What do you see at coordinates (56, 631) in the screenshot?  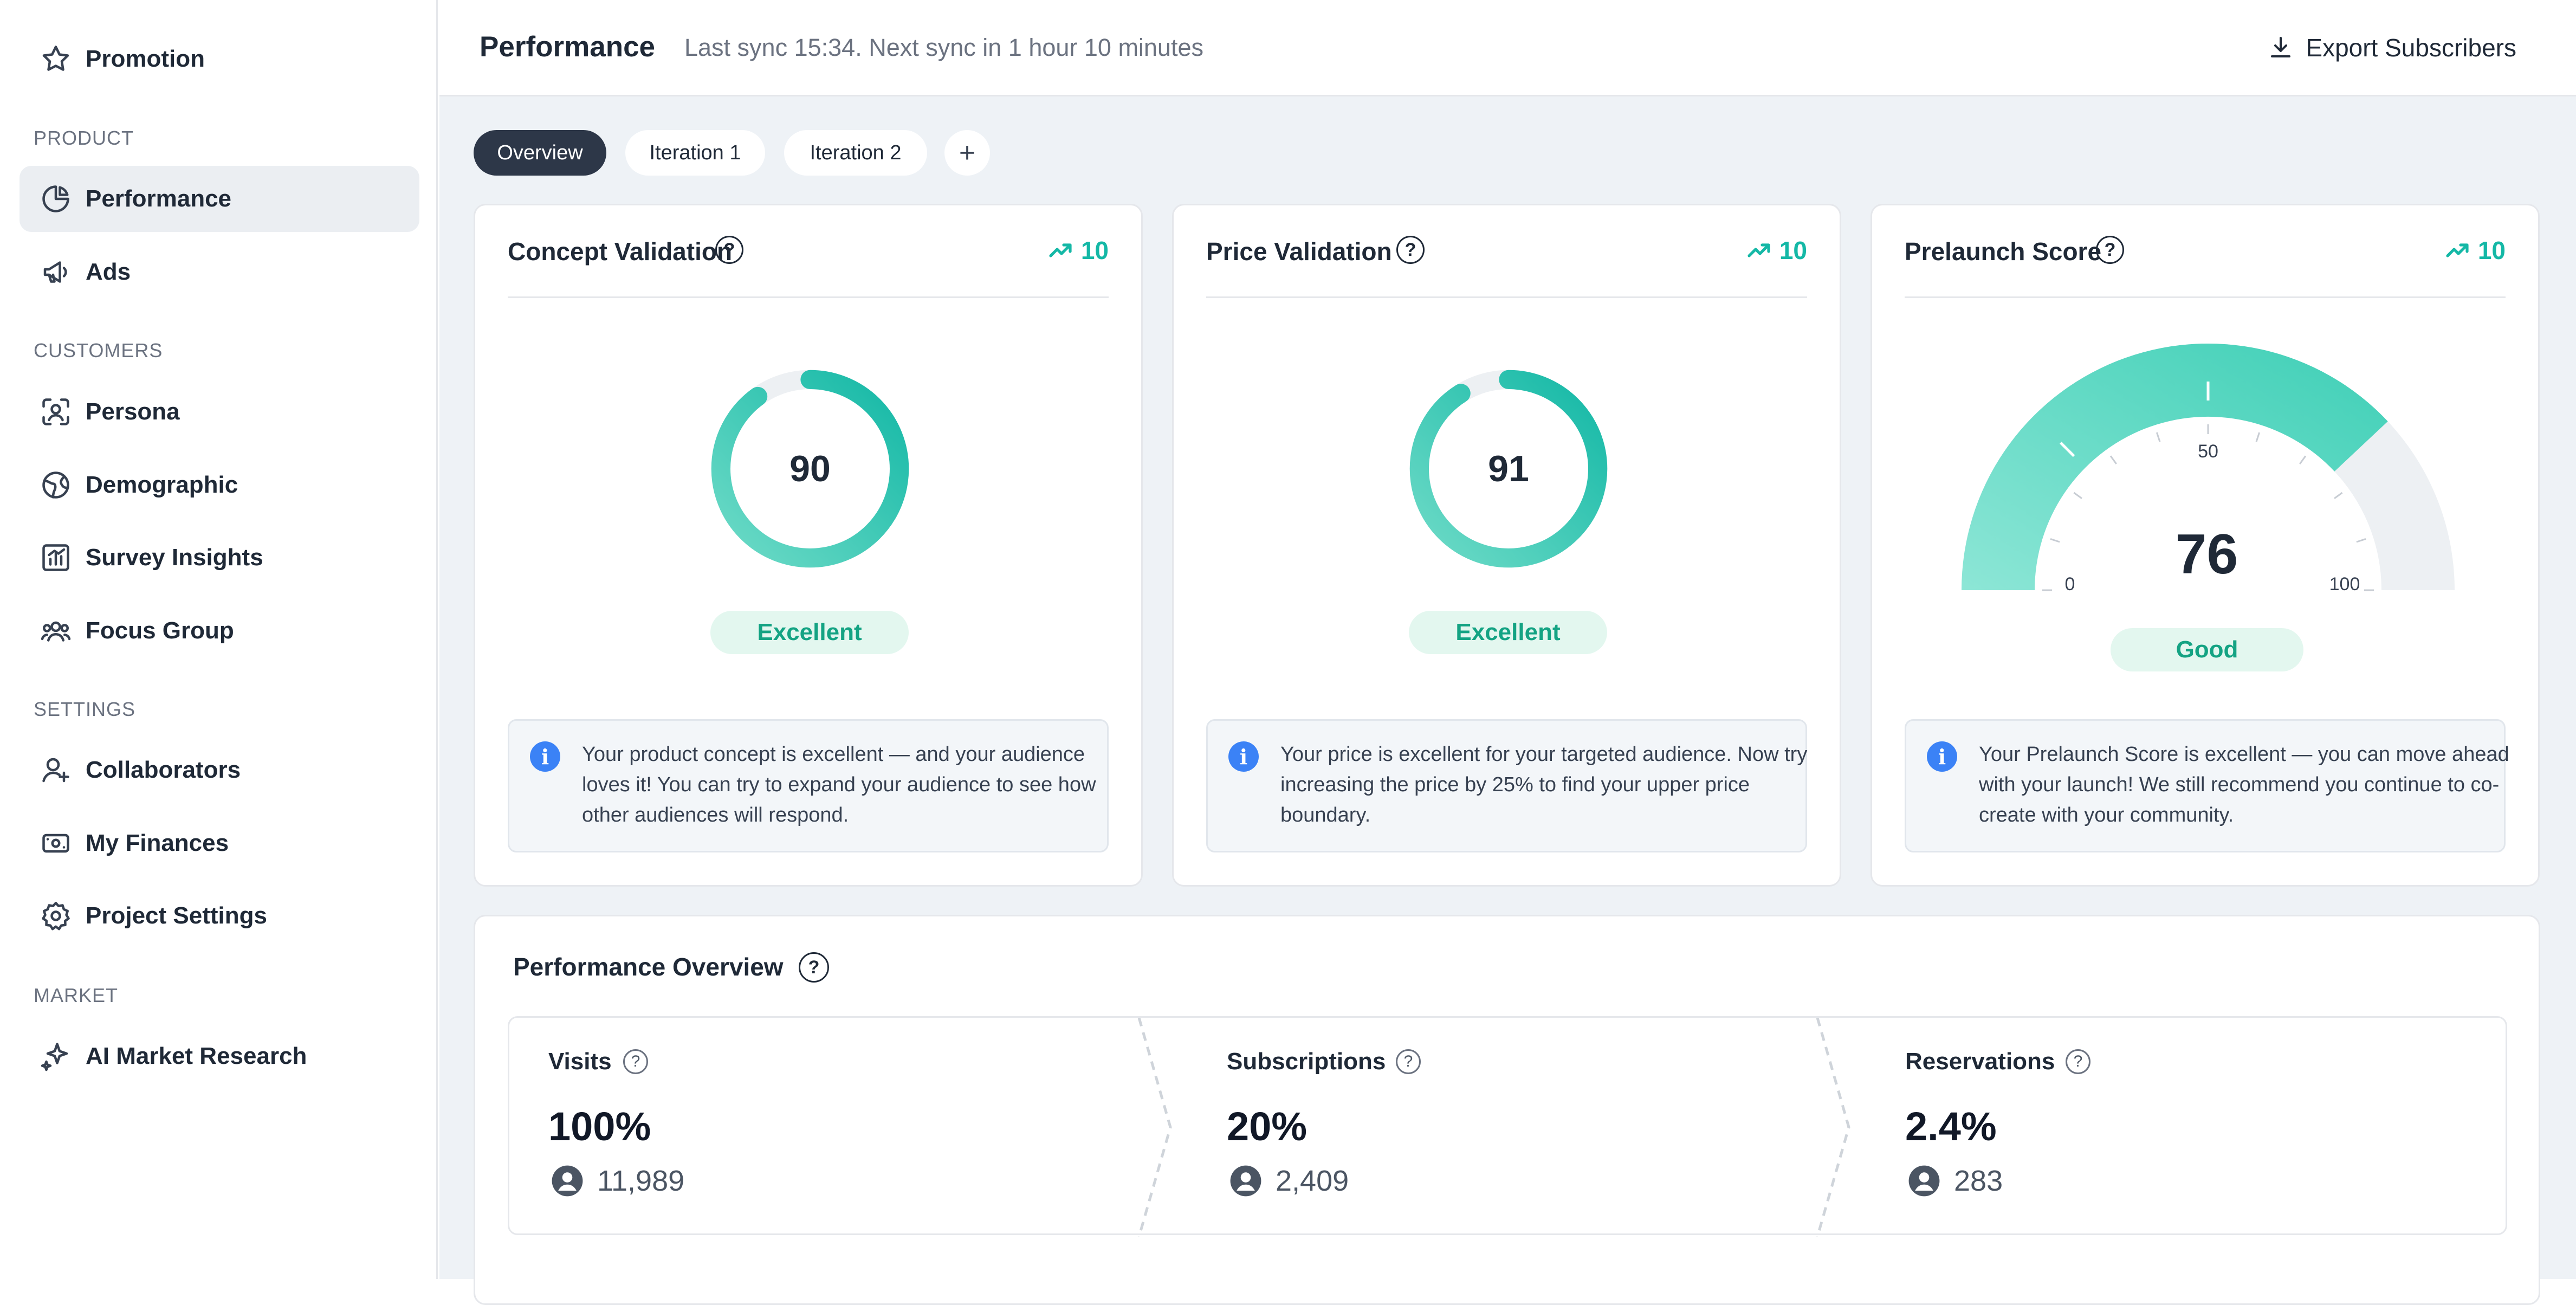 I see `users-icon` at bounding box center [56, 631].